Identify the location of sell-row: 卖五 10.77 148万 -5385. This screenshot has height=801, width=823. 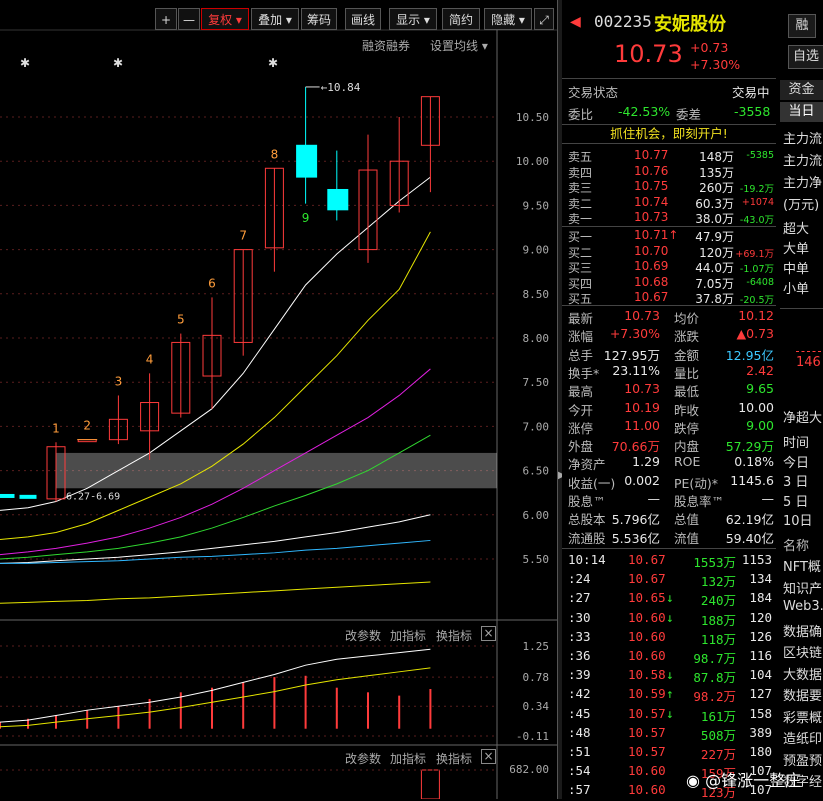
(669, 156).